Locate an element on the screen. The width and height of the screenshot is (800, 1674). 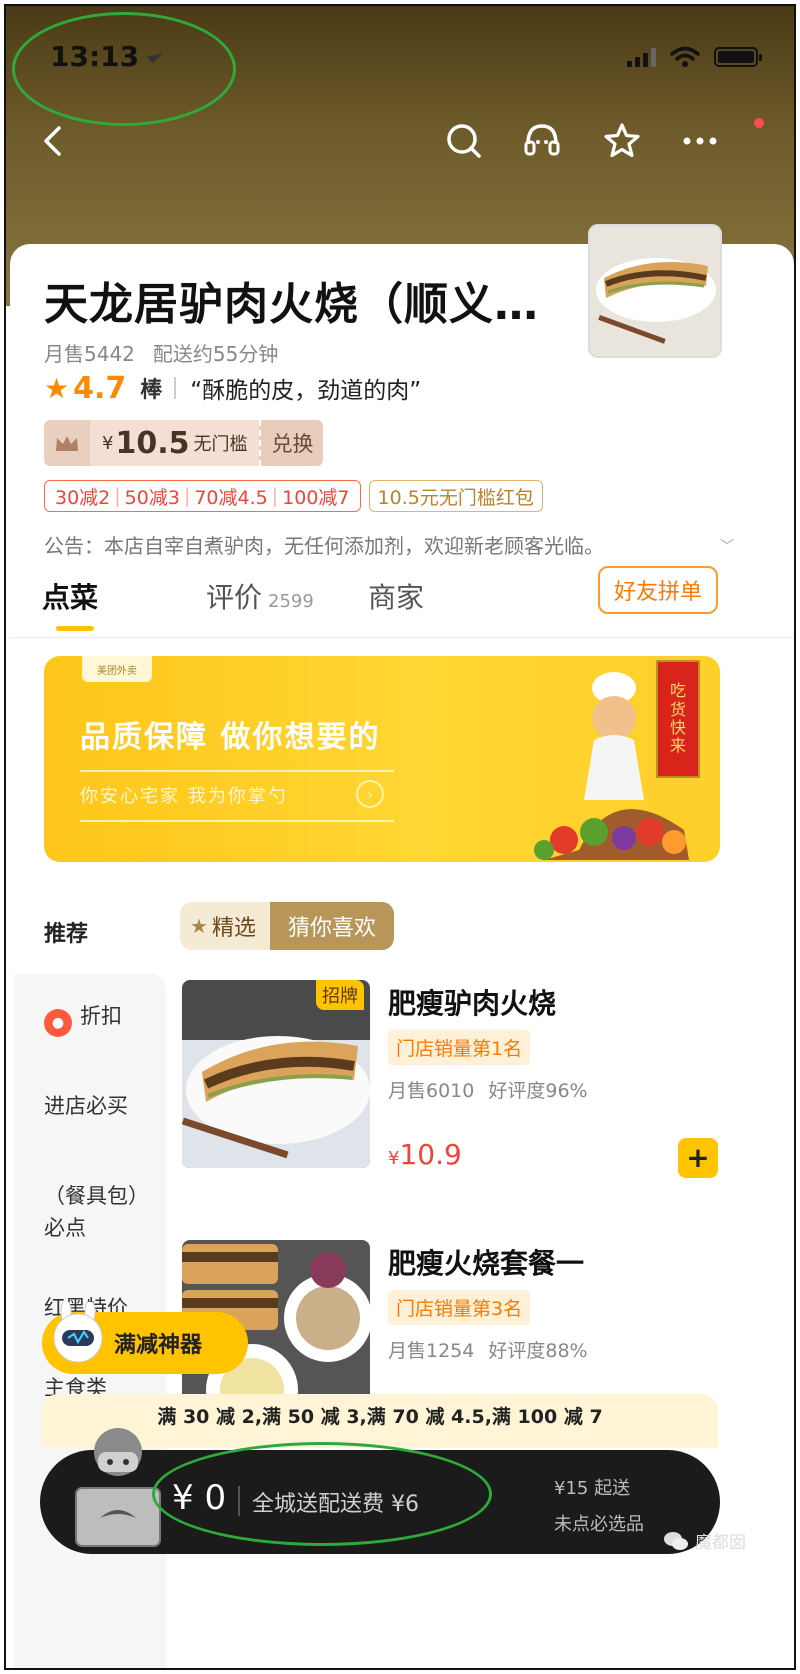
min-order: ¥15 起送 is located at coordinates (592, 1488).